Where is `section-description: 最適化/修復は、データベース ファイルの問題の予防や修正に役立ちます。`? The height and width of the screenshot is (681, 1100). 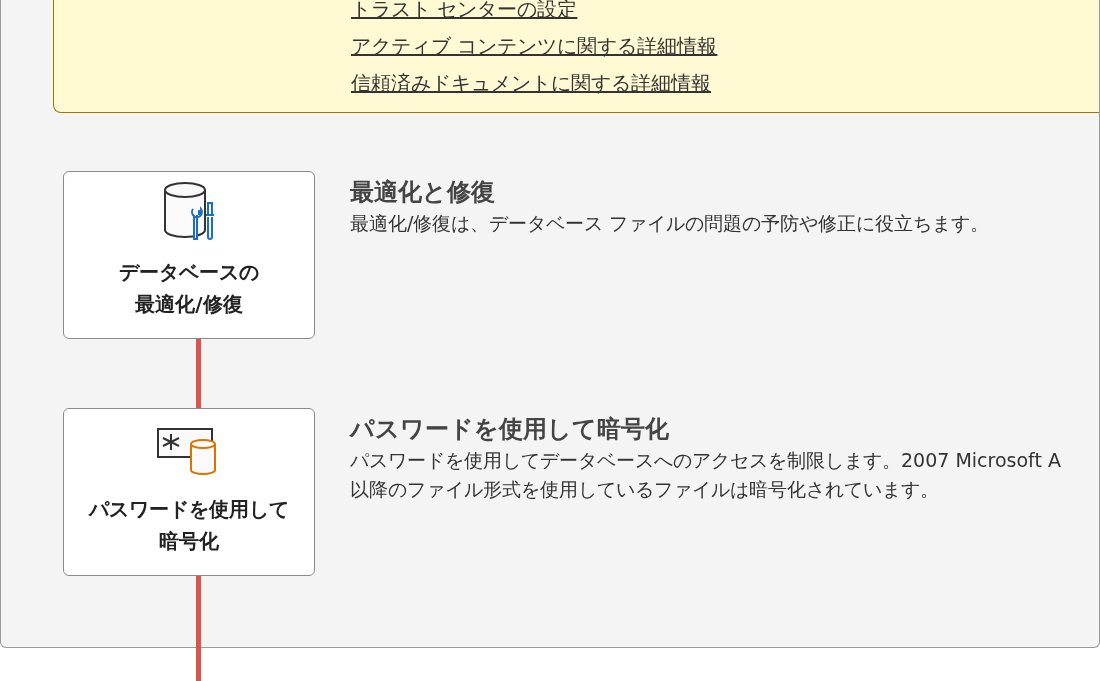
section-description: 最適化/修復は、データベース ファイルの問題の予防や修正に役立ちます。 is located at coordinates (670, 223).